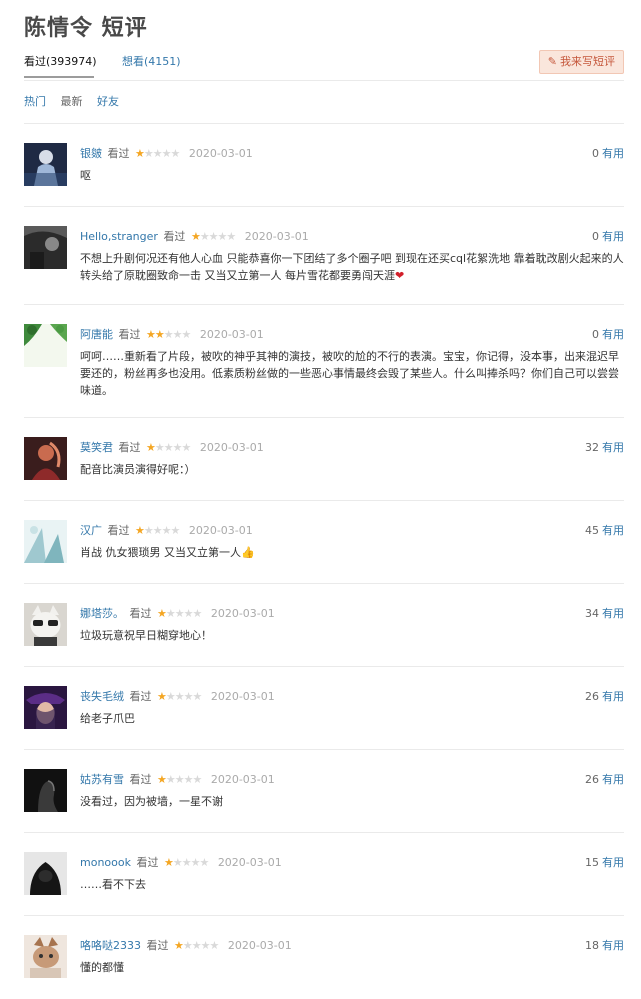 The image size is (641, 999). I want to click on comment-user: 阿唐能, so click(96, 334).